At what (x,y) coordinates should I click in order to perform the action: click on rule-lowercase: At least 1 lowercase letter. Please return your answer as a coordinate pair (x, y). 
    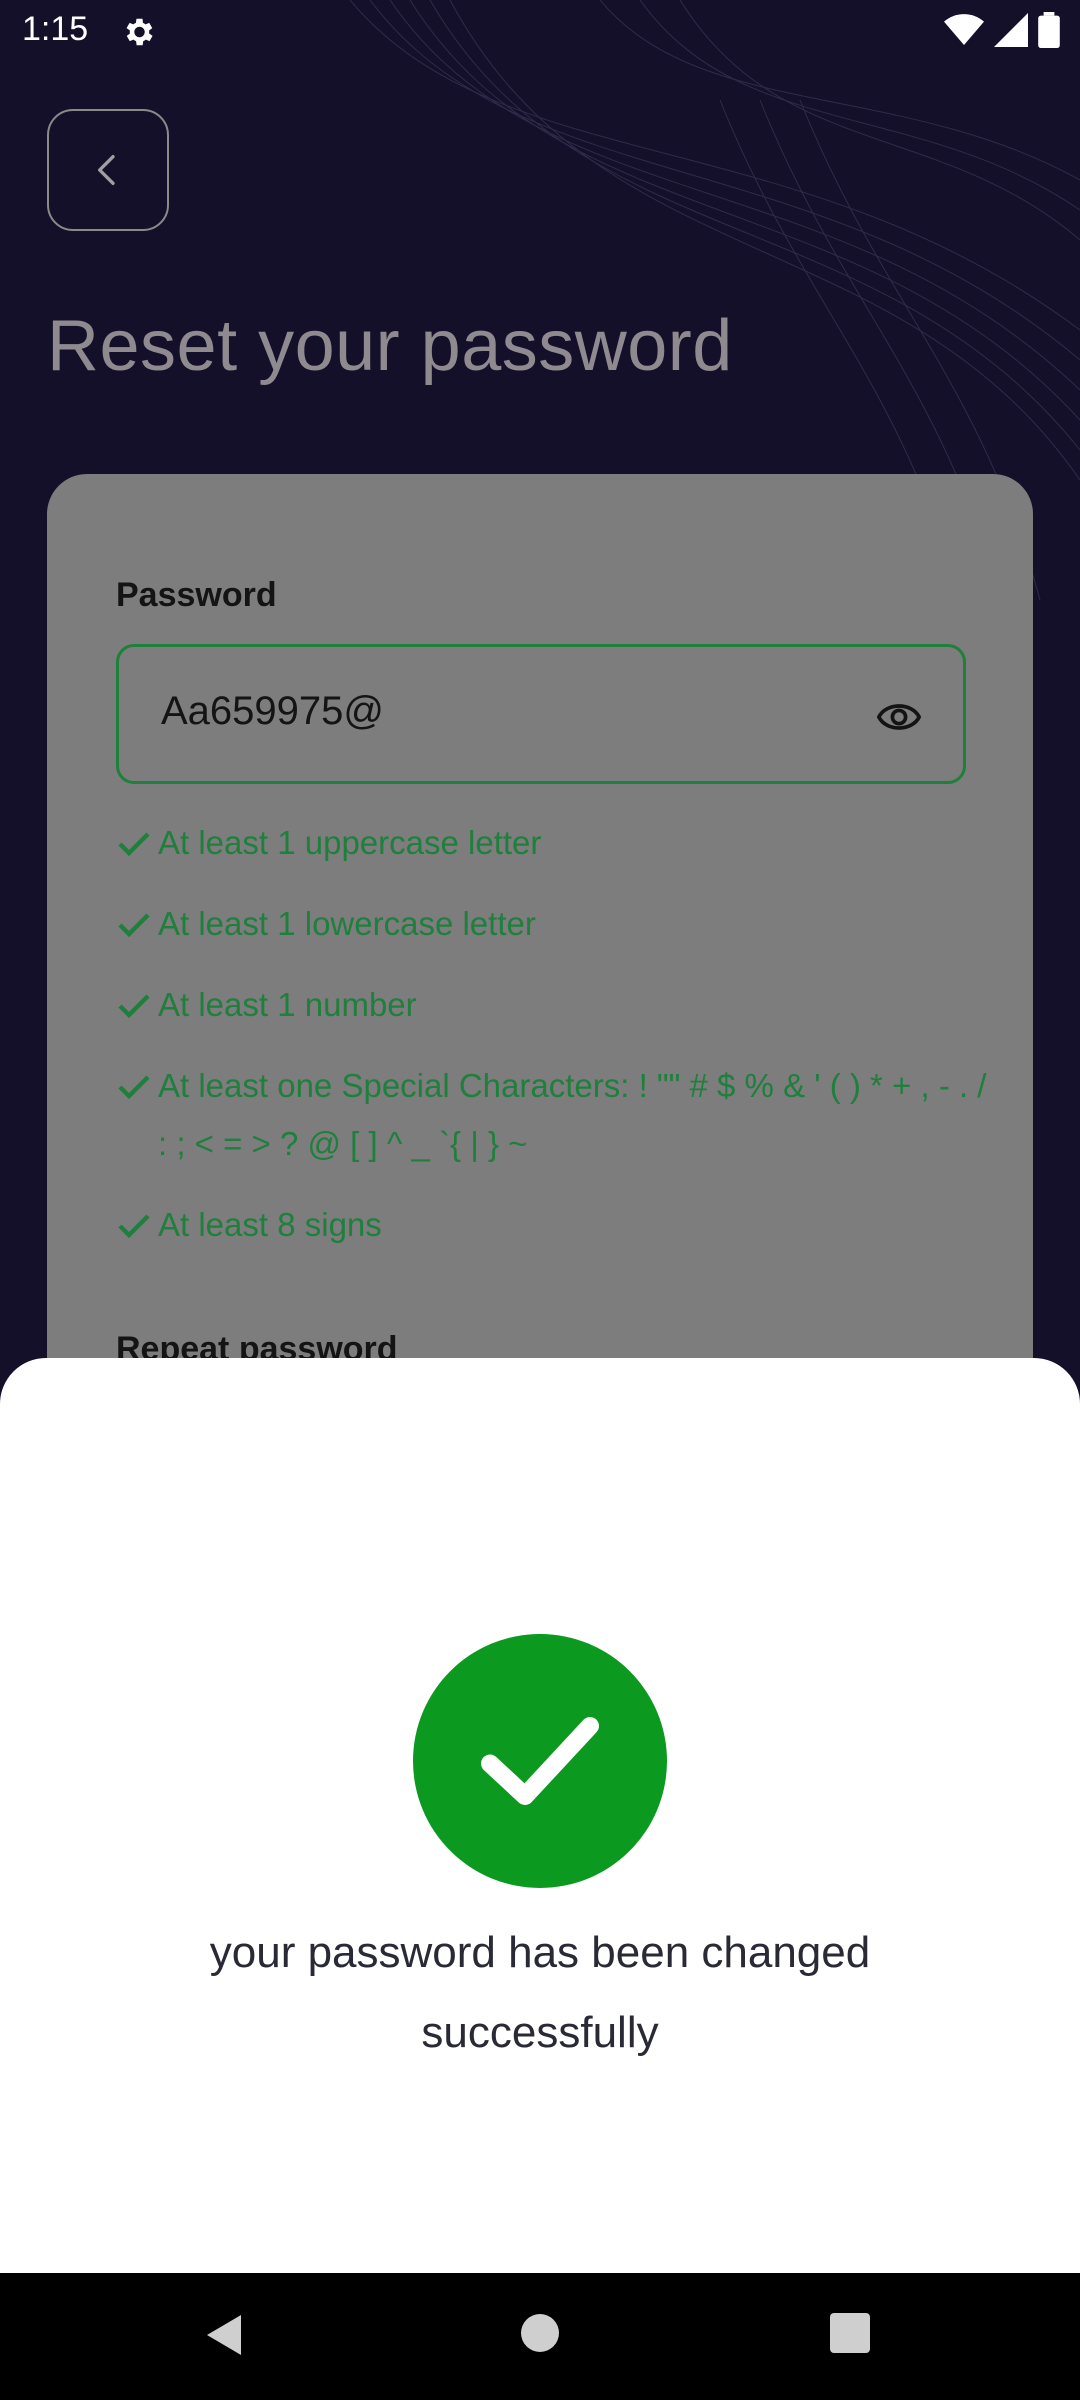
    Looking at the image, I should click on (556, 924).